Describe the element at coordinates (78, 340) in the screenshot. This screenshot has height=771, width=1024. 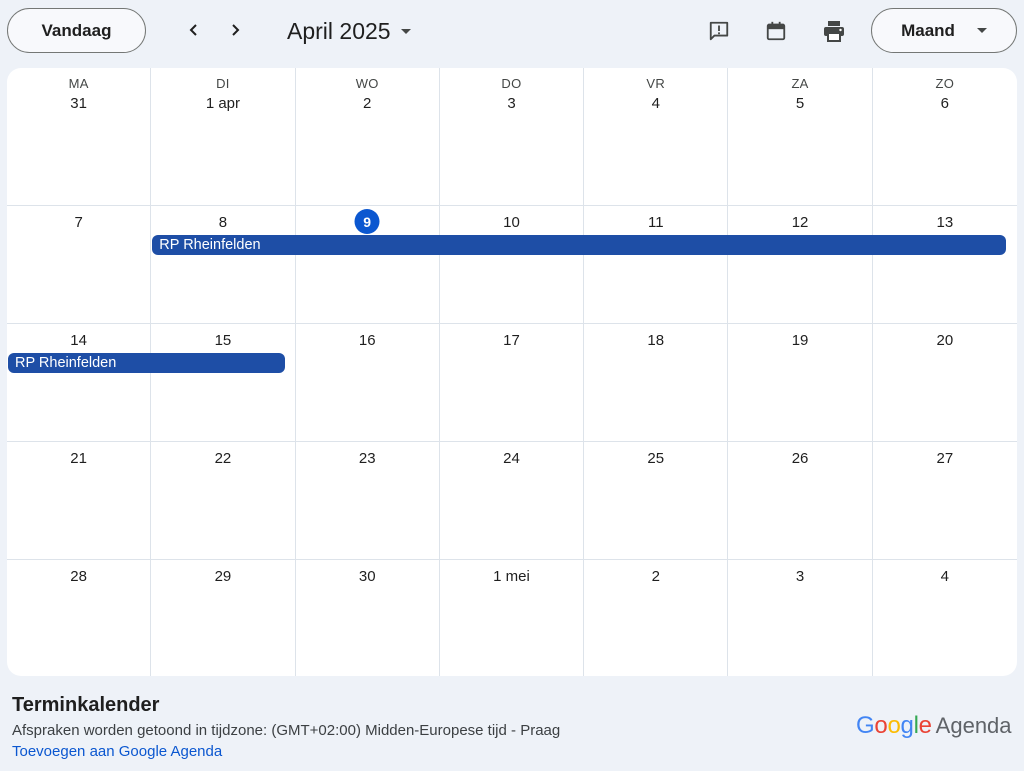
I see `date-number: 14` at that location.